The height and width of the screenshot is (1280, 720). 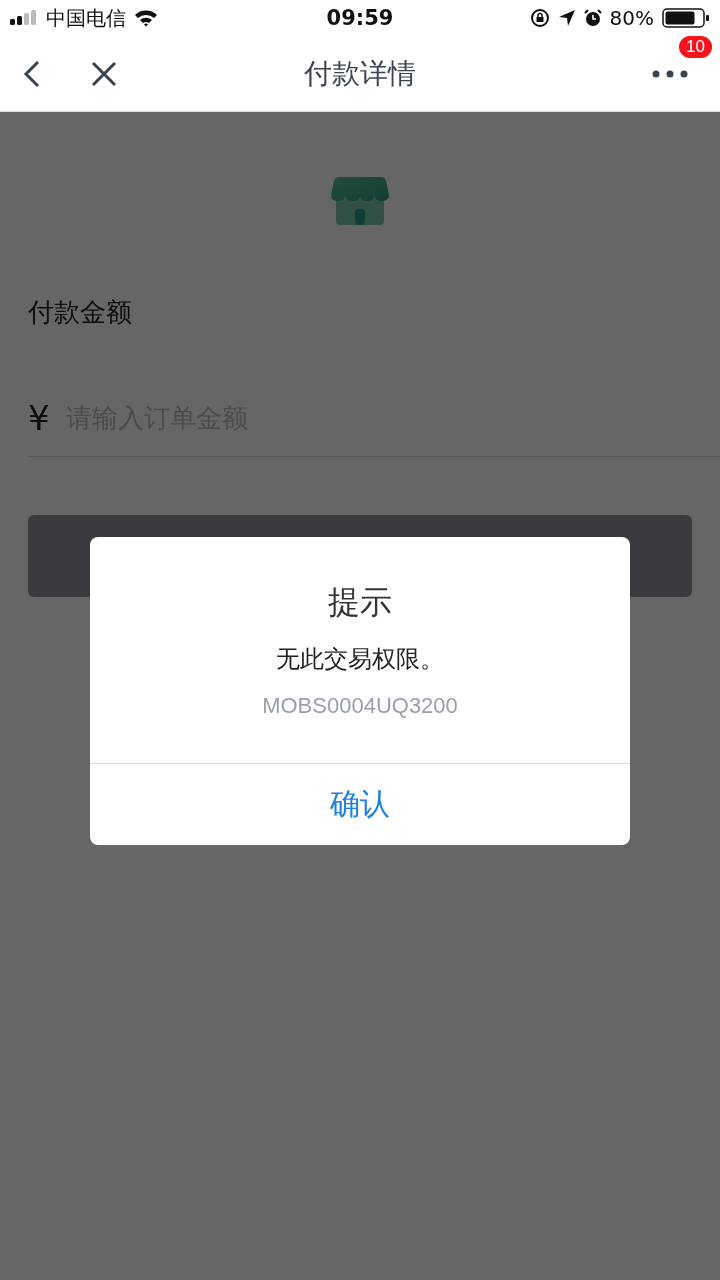 I want to click on shop-icon, so click(x=360, y=201).